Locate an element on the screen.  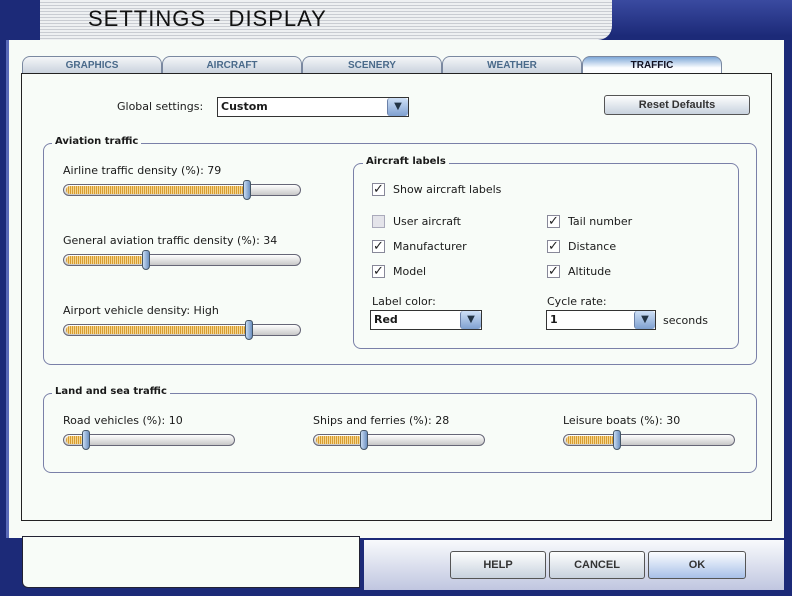
show-labels-label: Show aircraft labels is located at coordinates (447, 189).